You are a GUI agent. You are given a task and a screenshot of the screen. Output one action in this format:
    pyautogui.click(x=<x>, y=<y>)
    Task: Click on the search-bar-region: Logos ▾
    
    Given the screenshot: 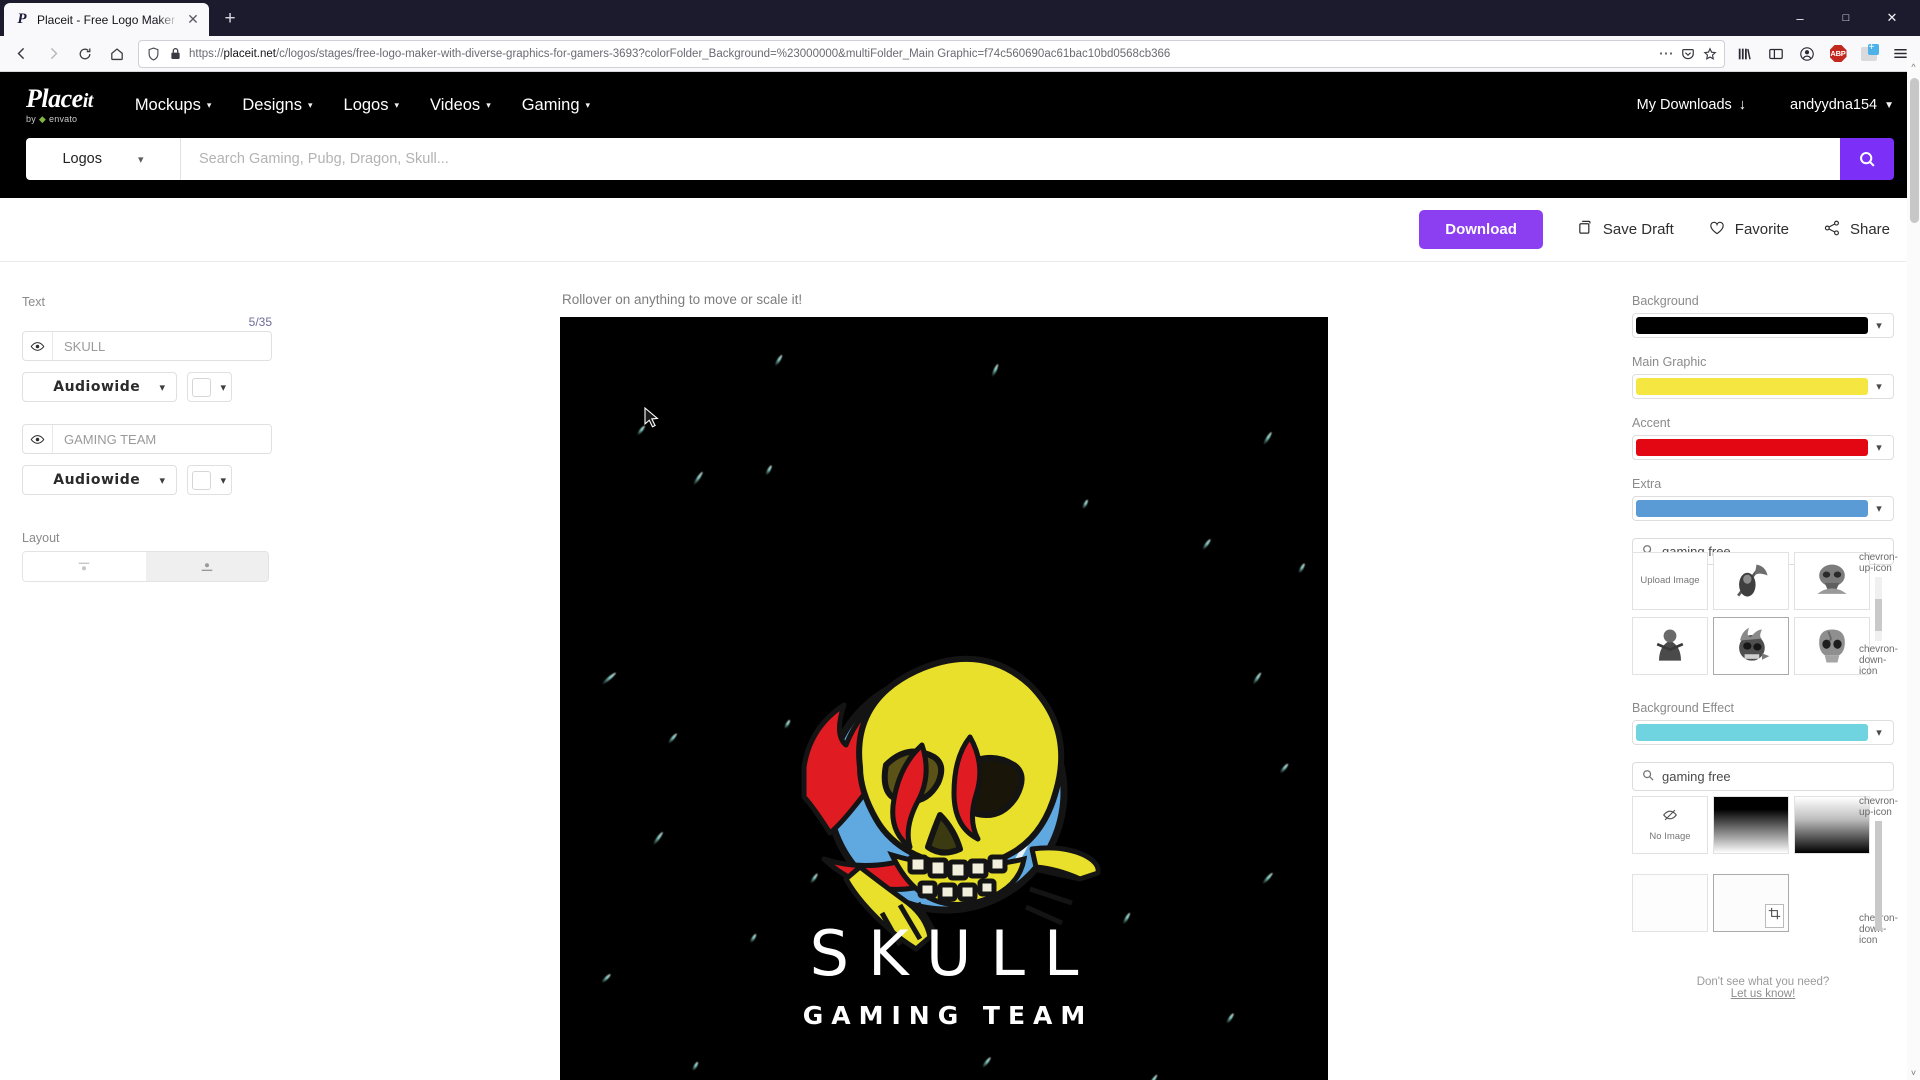 What is the action you would take?
    pyautogui.click(x=960, y=168)
    